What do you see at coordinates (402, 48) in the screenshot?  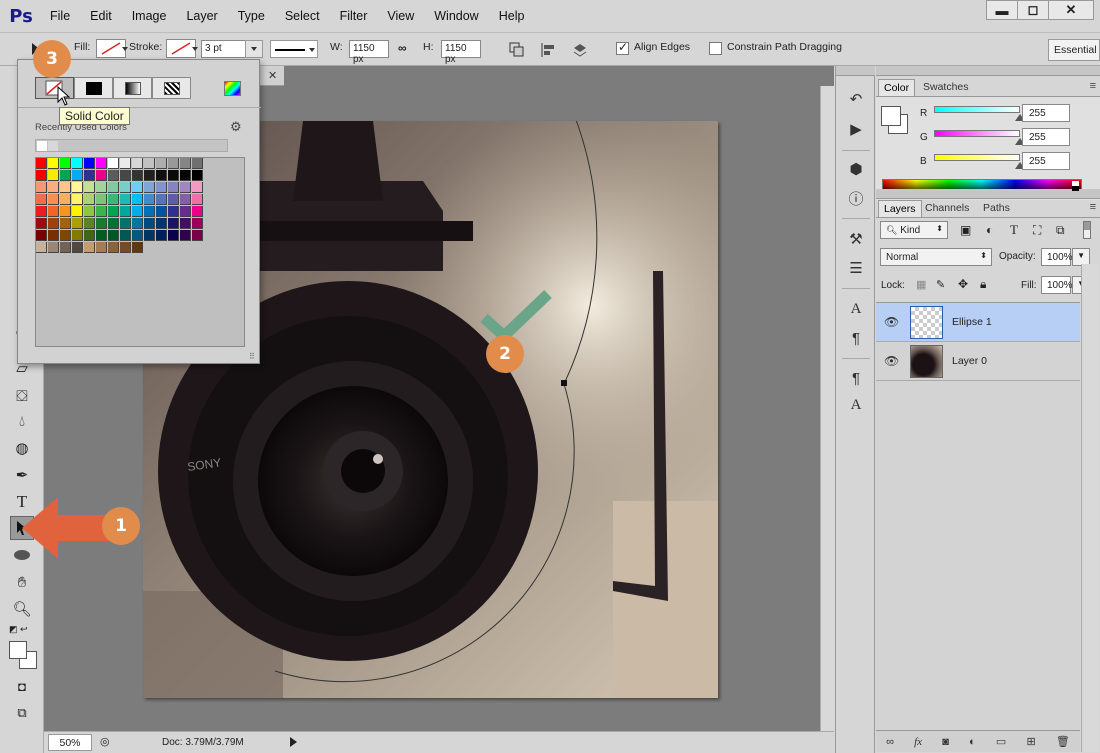 I see `link-icon: ∞` at bounding box center [402, 48].